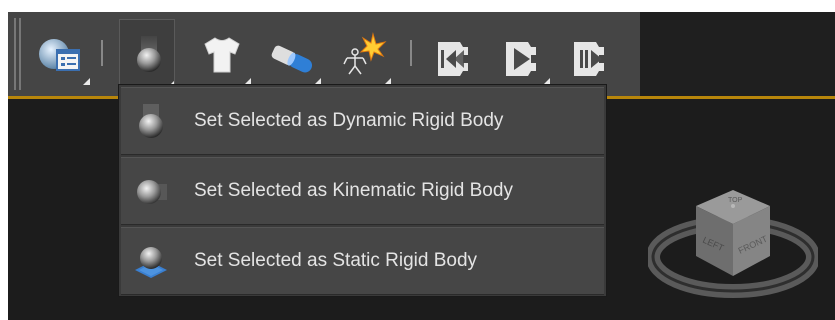  I want to click on menu-item-dynamic: Set Selected as Dynamic Rigid Body, so click(362, 121).